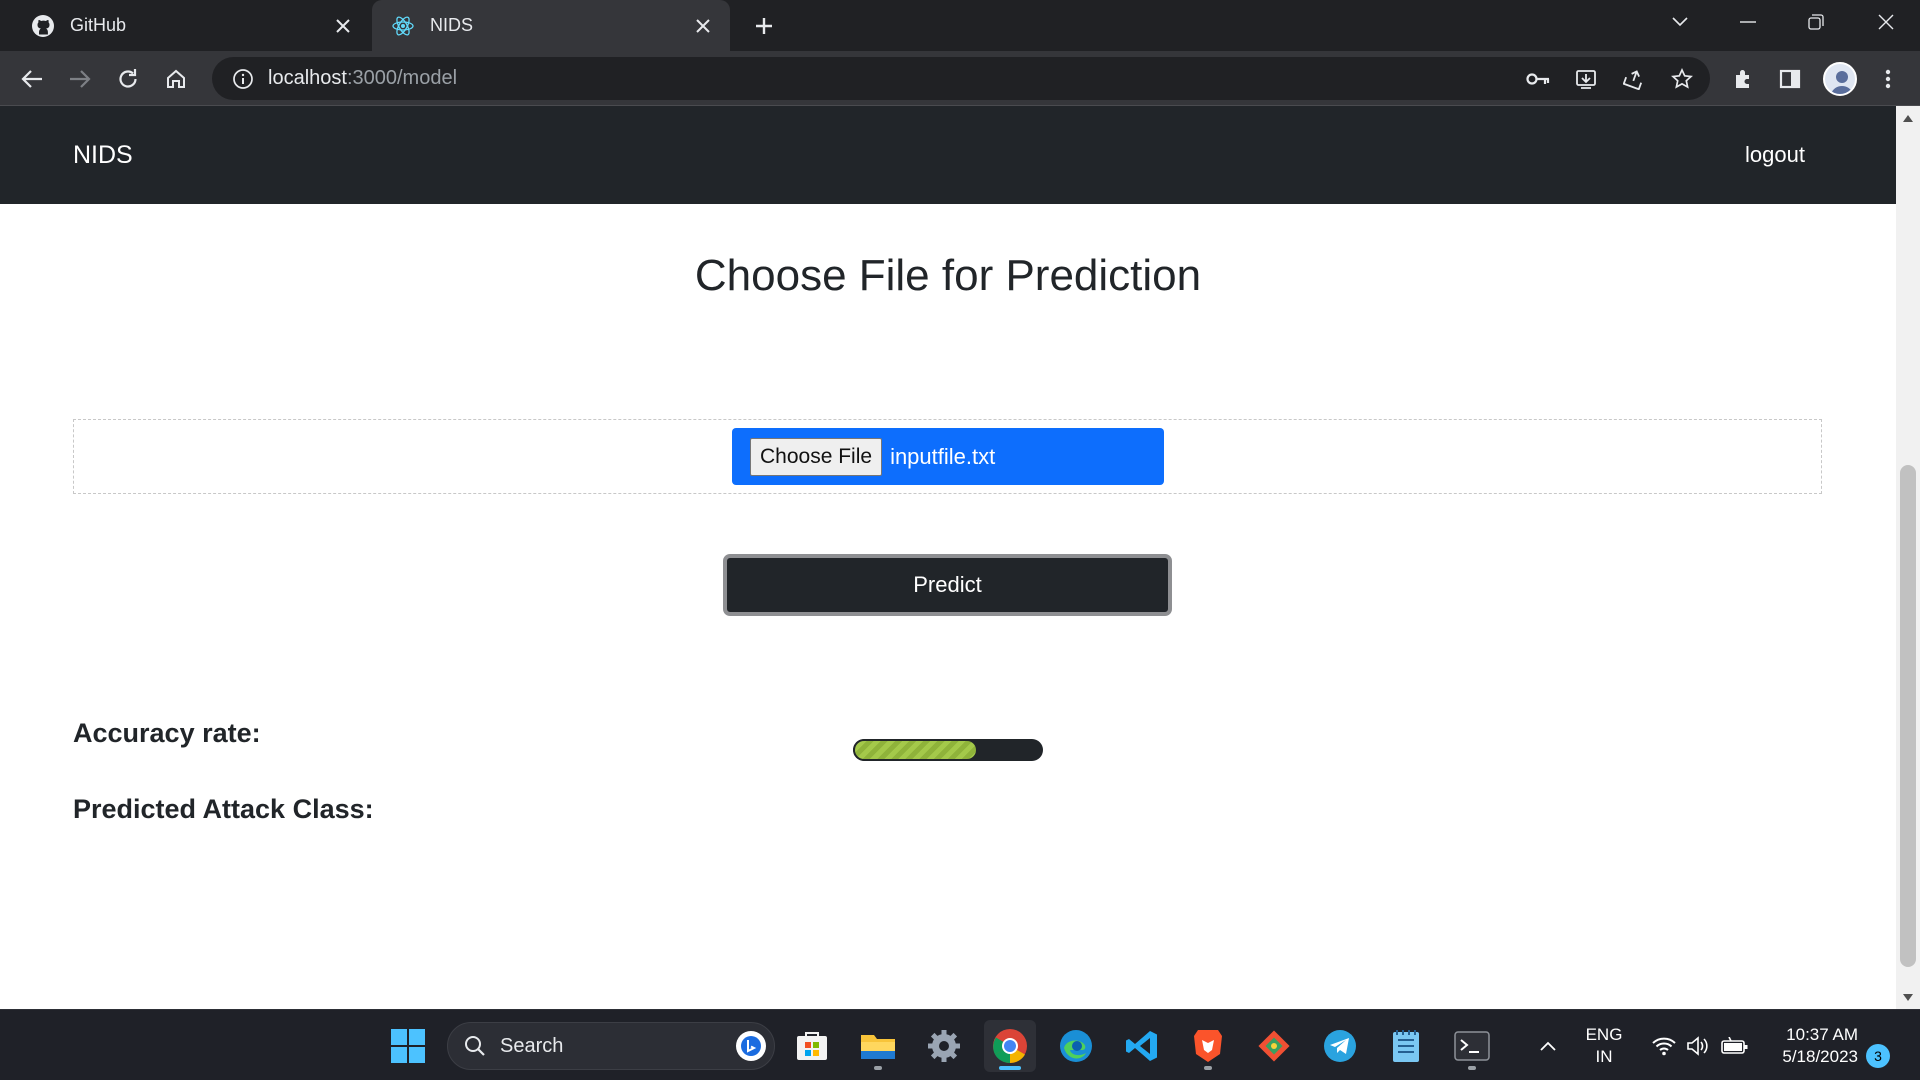  What do you see at coordinates (176, 79) in the screenshot?
I see `home-icon` at bounding box center [176, 79].